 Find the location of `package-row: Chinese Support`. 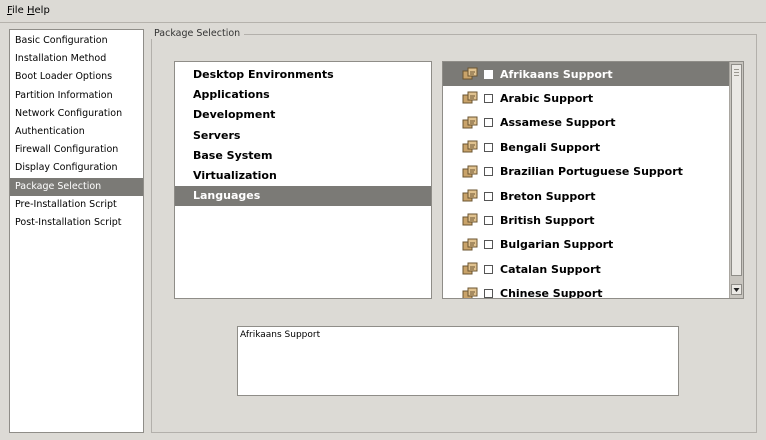

package-row: Chinese Support is located at coordinates (586, 290).